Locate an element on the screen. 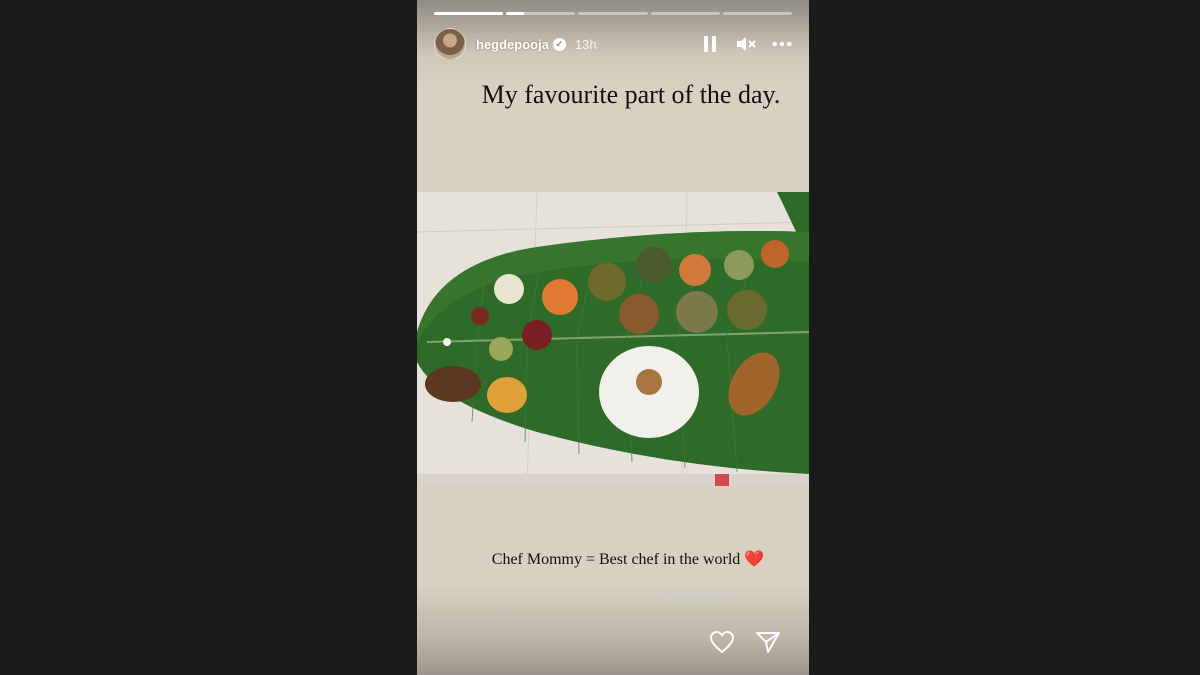  story-header: hegdepooja ✓ 13h is located at coordinates (613, 44).